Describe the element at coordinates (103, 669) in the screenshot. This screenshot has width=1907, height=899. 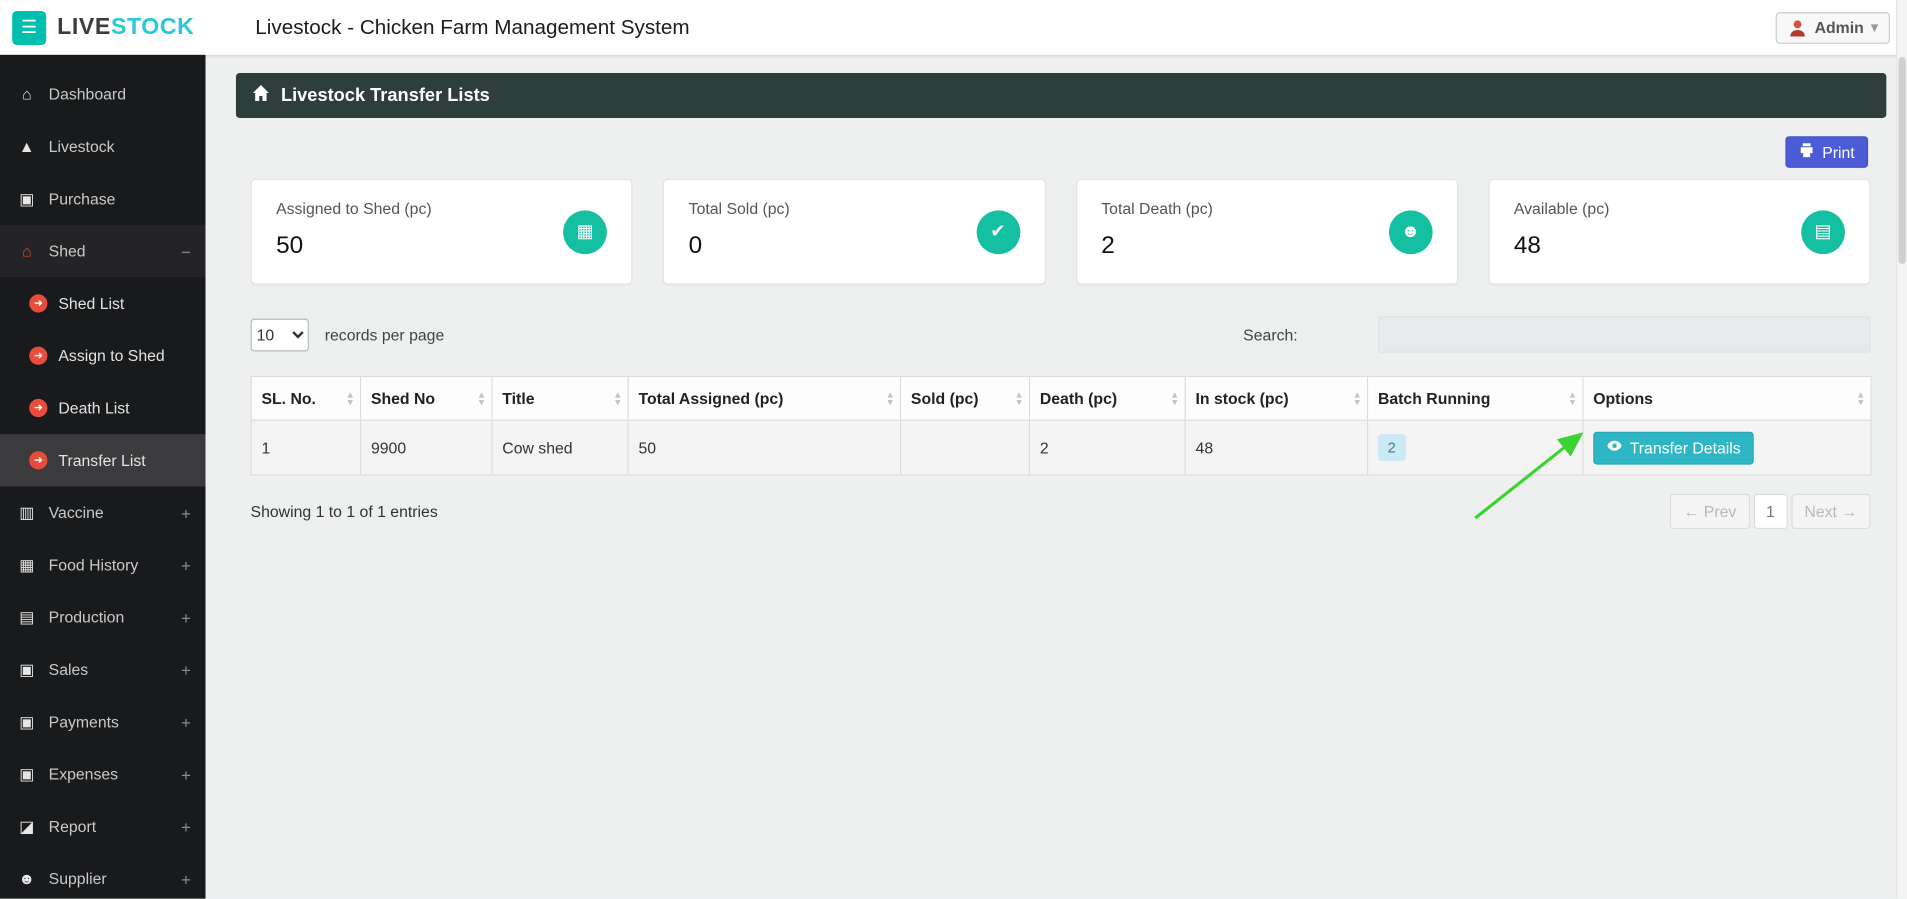
I see `sidebar-item-sales: ▣ Sales +` at that location.